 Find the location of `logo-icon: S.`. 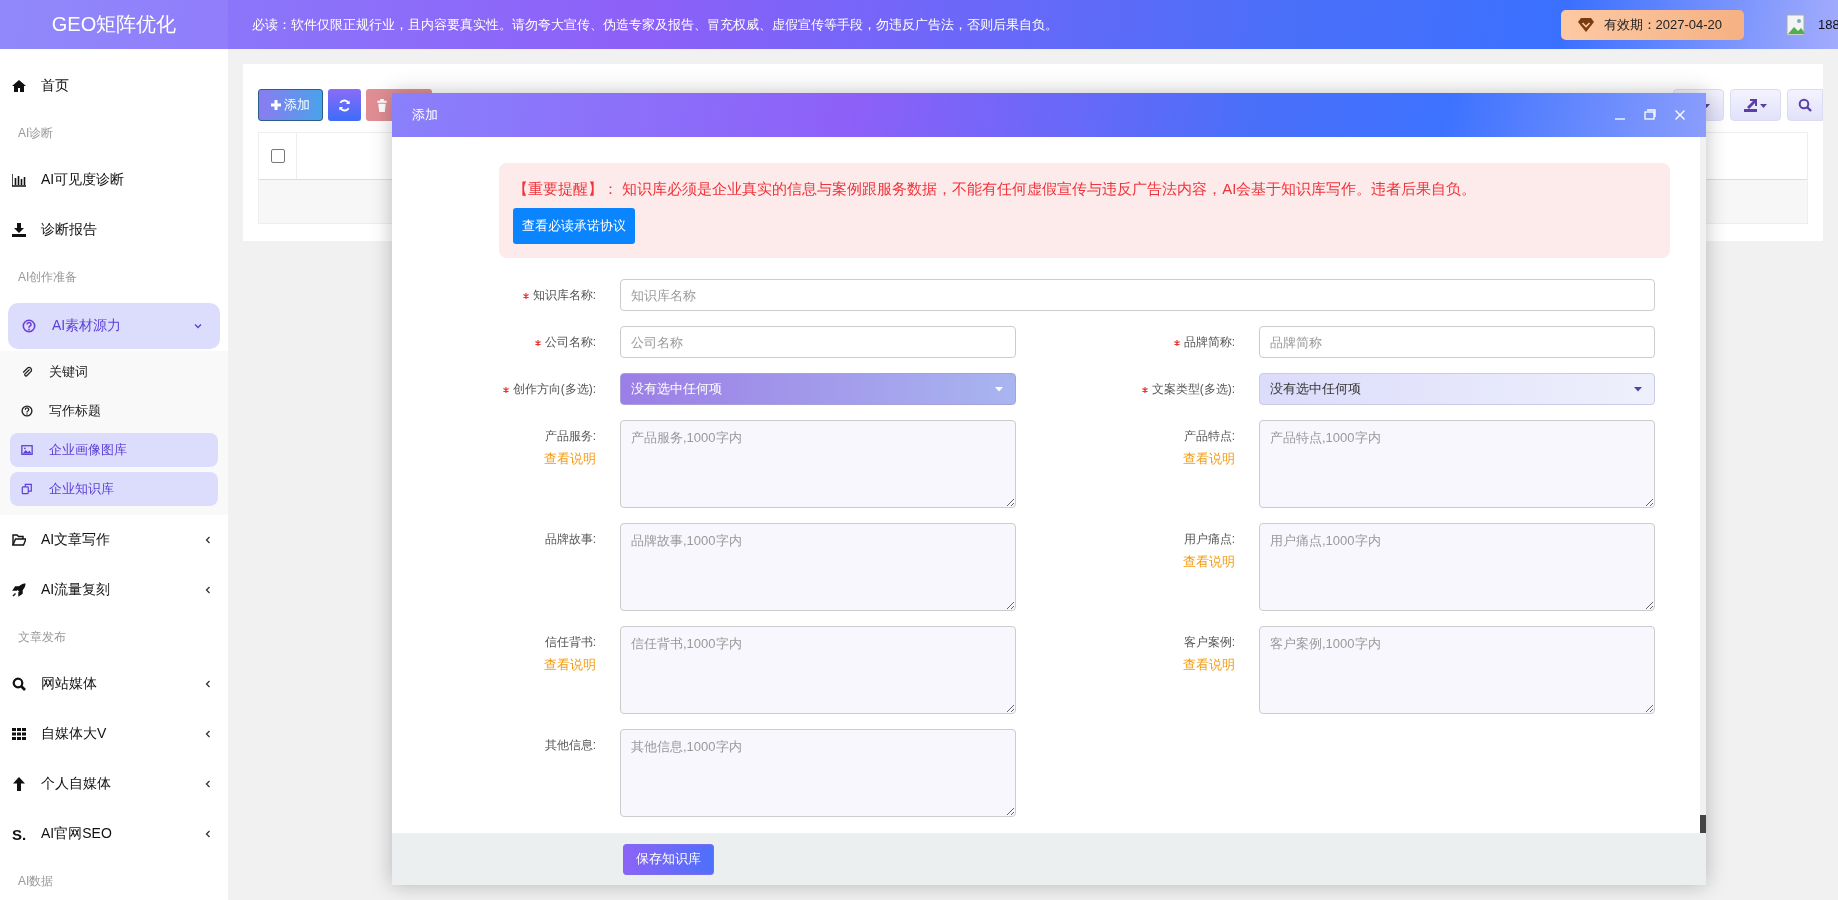

logo-icon: S. is located at coordinates (19, 834).